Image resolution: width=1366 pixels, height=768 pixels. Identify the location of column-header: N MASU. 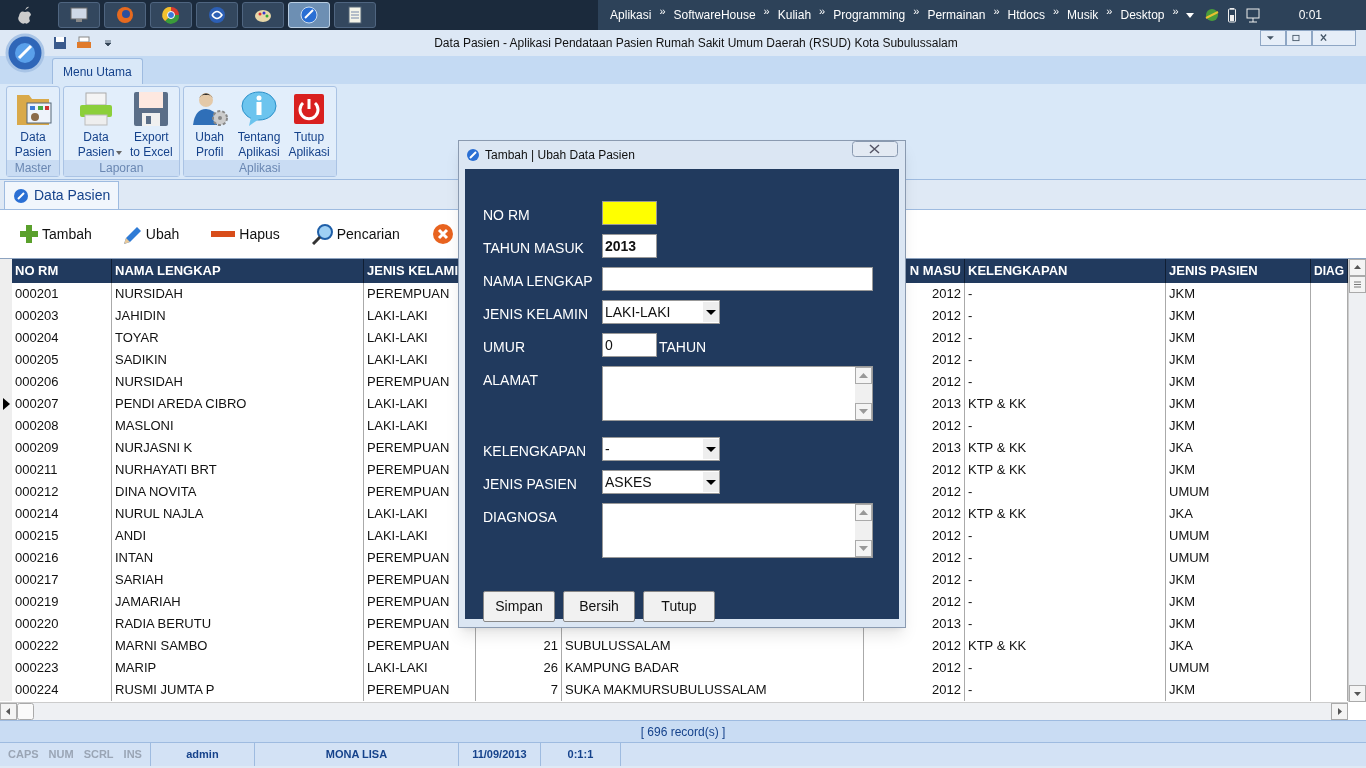
(935, 271).